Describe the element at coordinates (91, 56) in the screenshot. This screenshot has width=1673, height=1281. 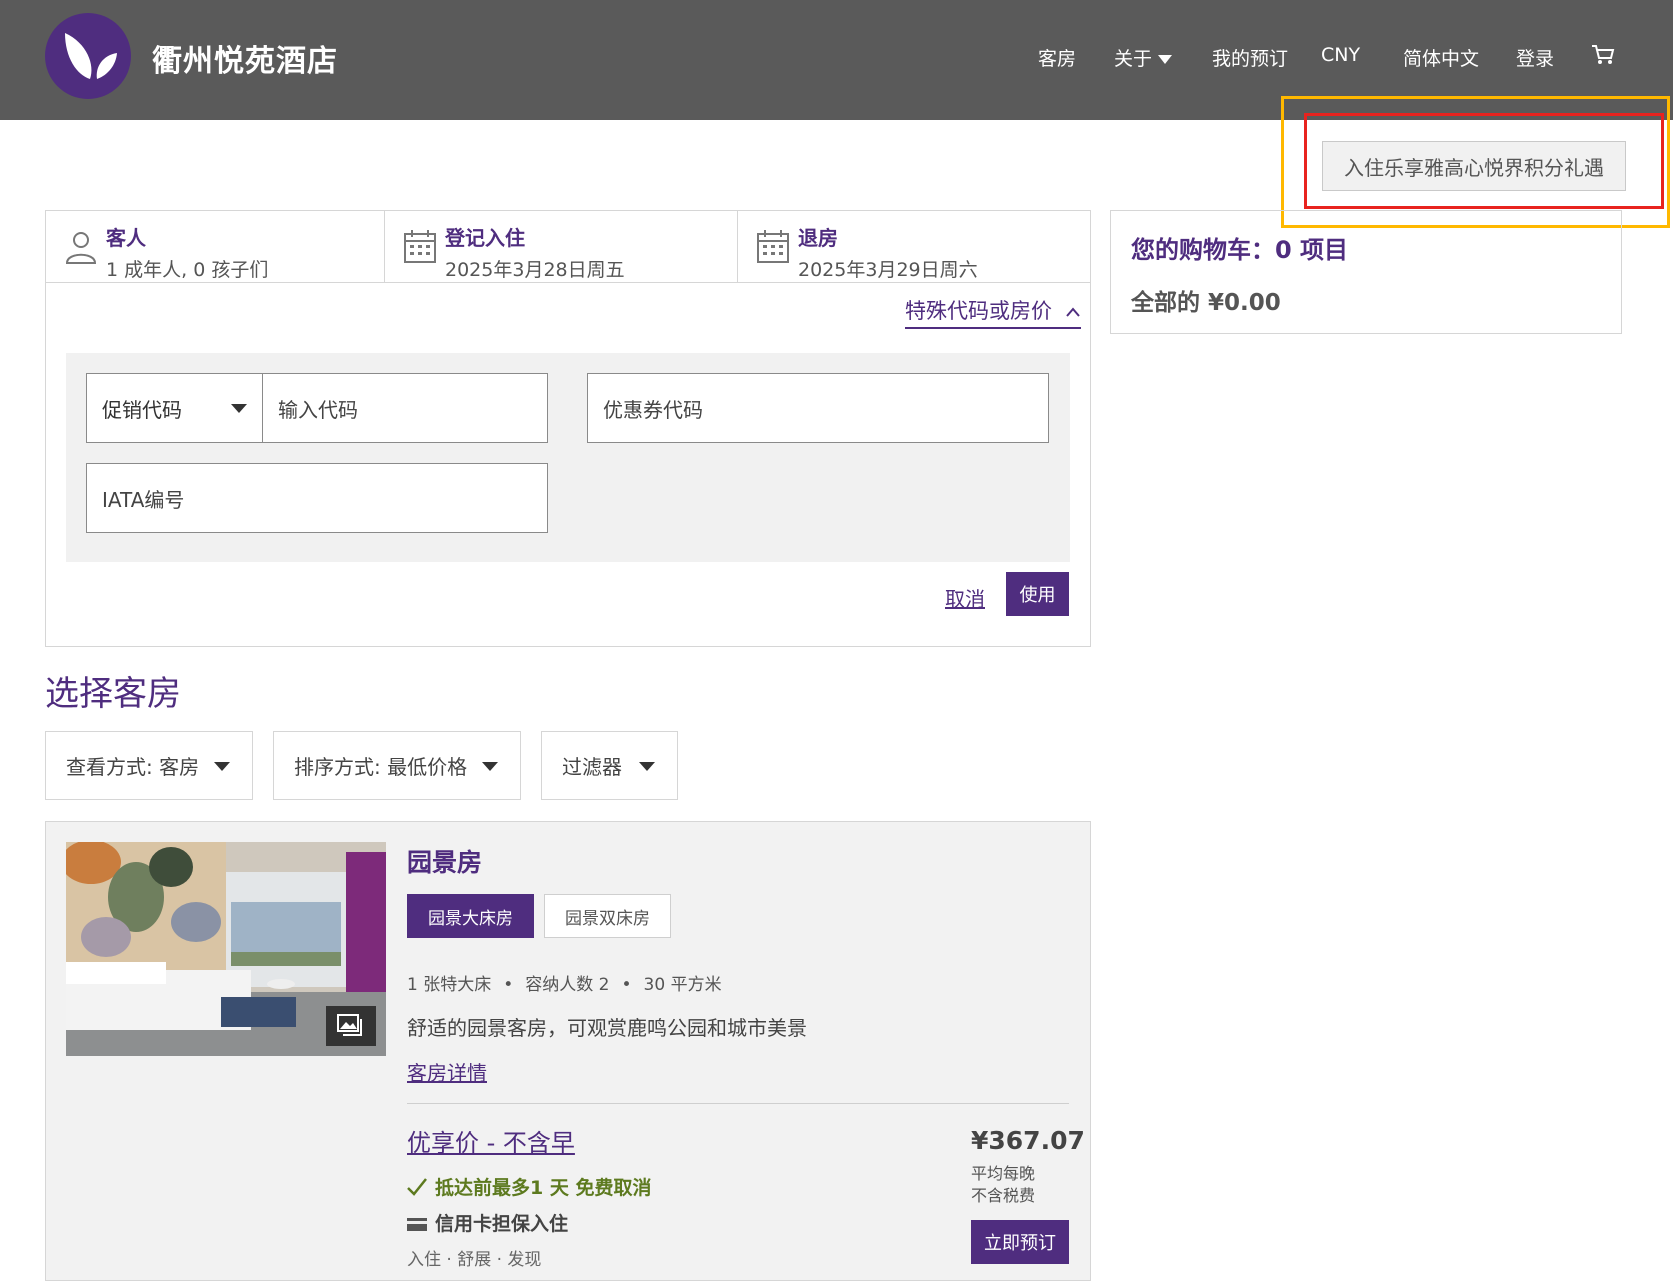
I see `leaf-logo-icon` at that location.